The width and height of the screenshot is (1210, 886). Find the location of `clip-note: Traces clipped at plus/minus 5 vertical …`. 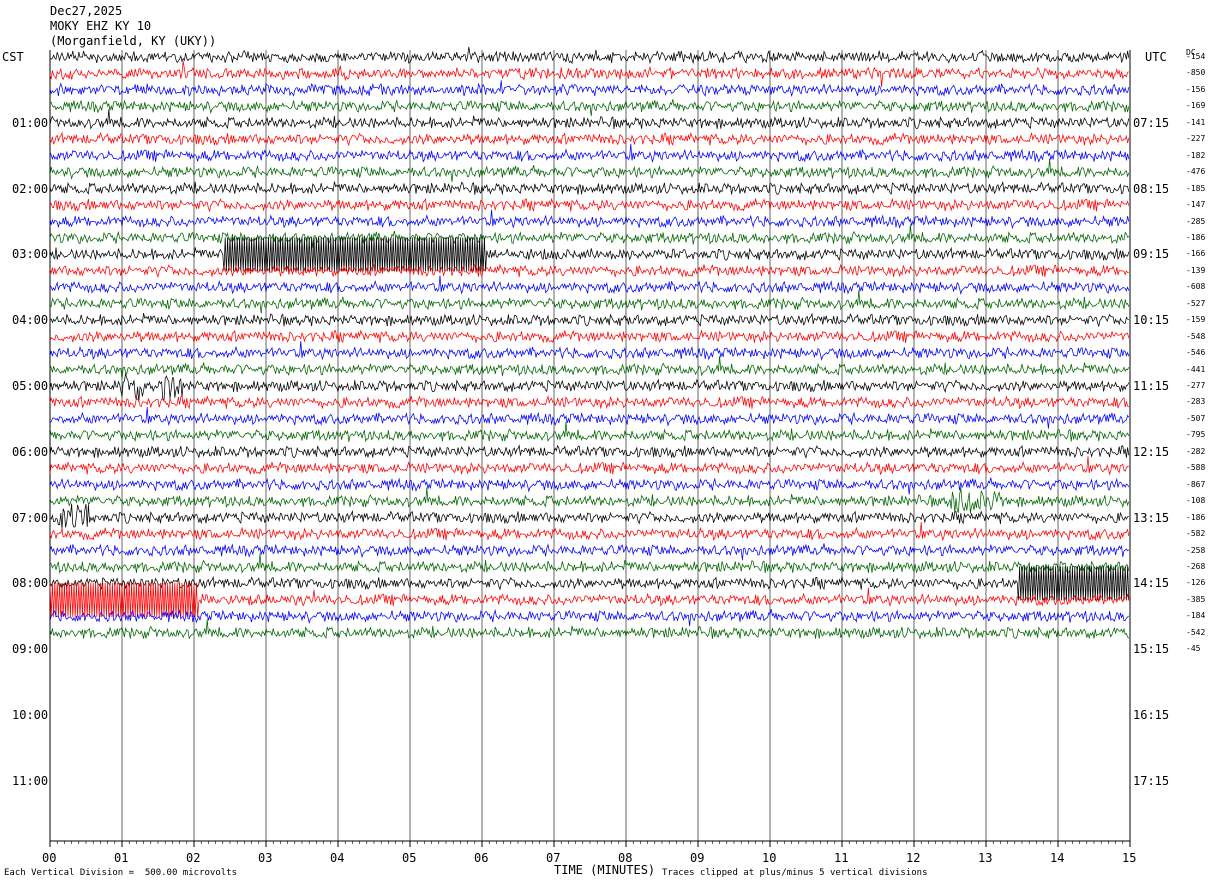

clip-note: Traces clipped at plus/minus 5 vertical … is located at coordinates (795, 873).